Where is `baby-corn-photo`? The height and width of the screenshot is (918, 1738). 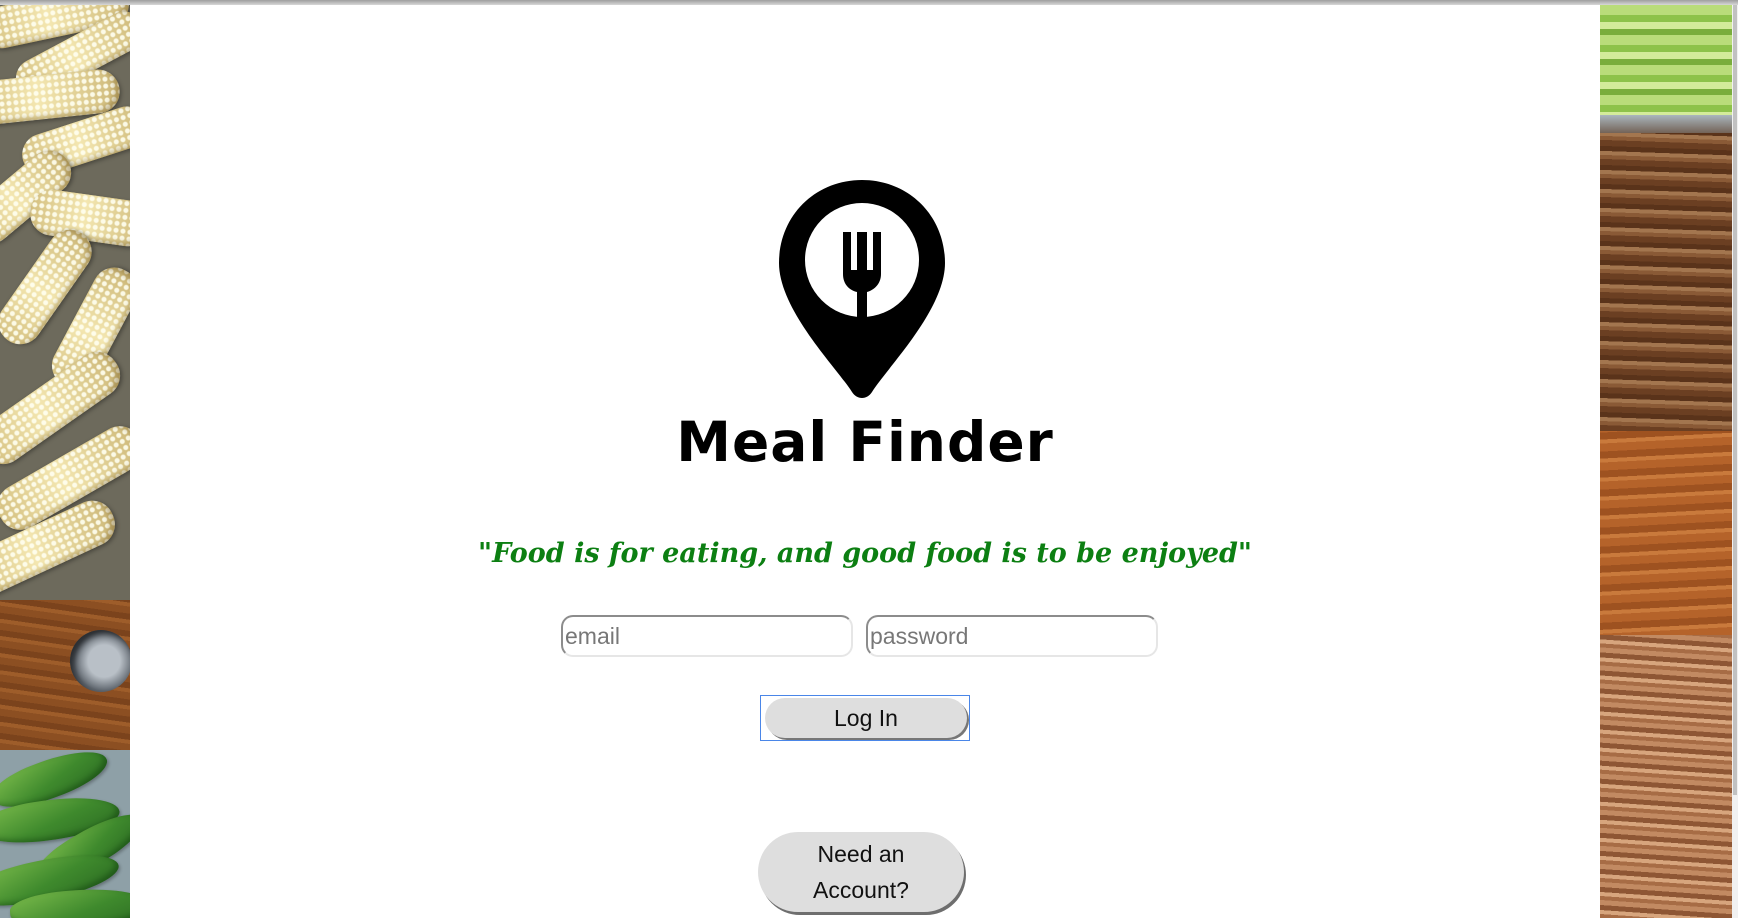
baby-corn-photo is located at coordinates (65, 305).